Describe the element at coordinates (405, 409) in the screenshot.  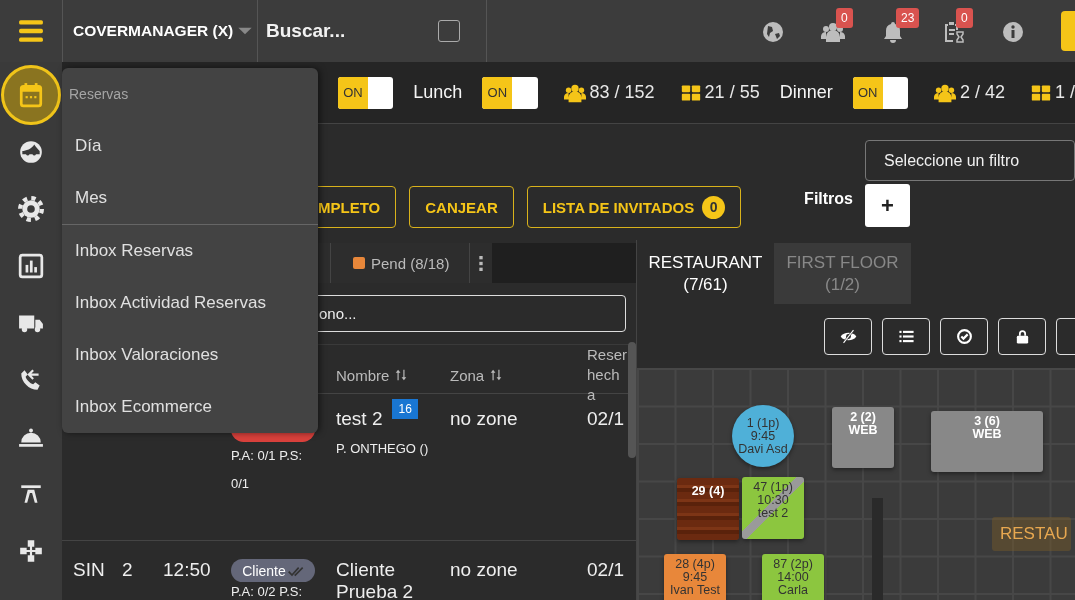
I see `visits-badge: 16` at that location.